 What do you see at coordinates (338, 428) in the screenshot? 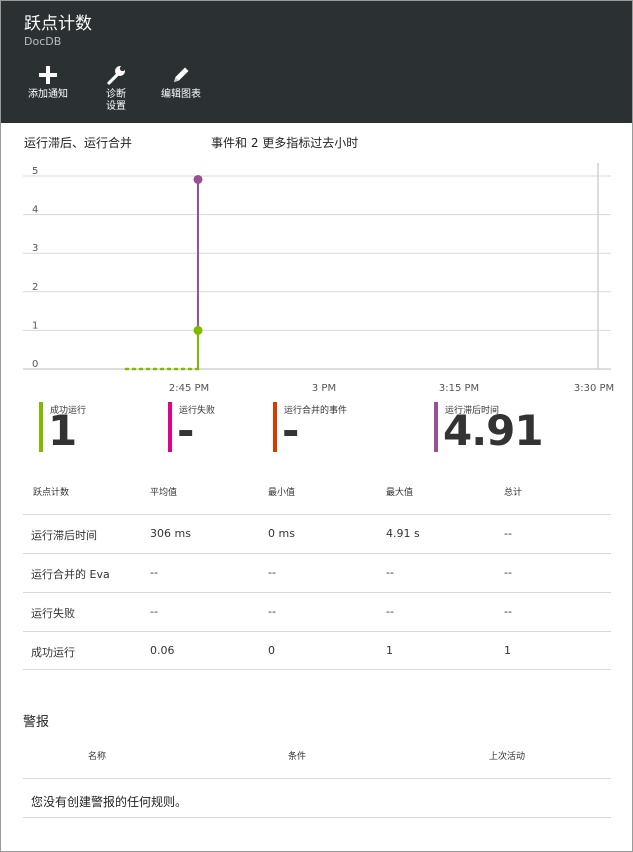
I see `tile-merged-events: 运行合并的事件 -` at bounding box center [338, 428].